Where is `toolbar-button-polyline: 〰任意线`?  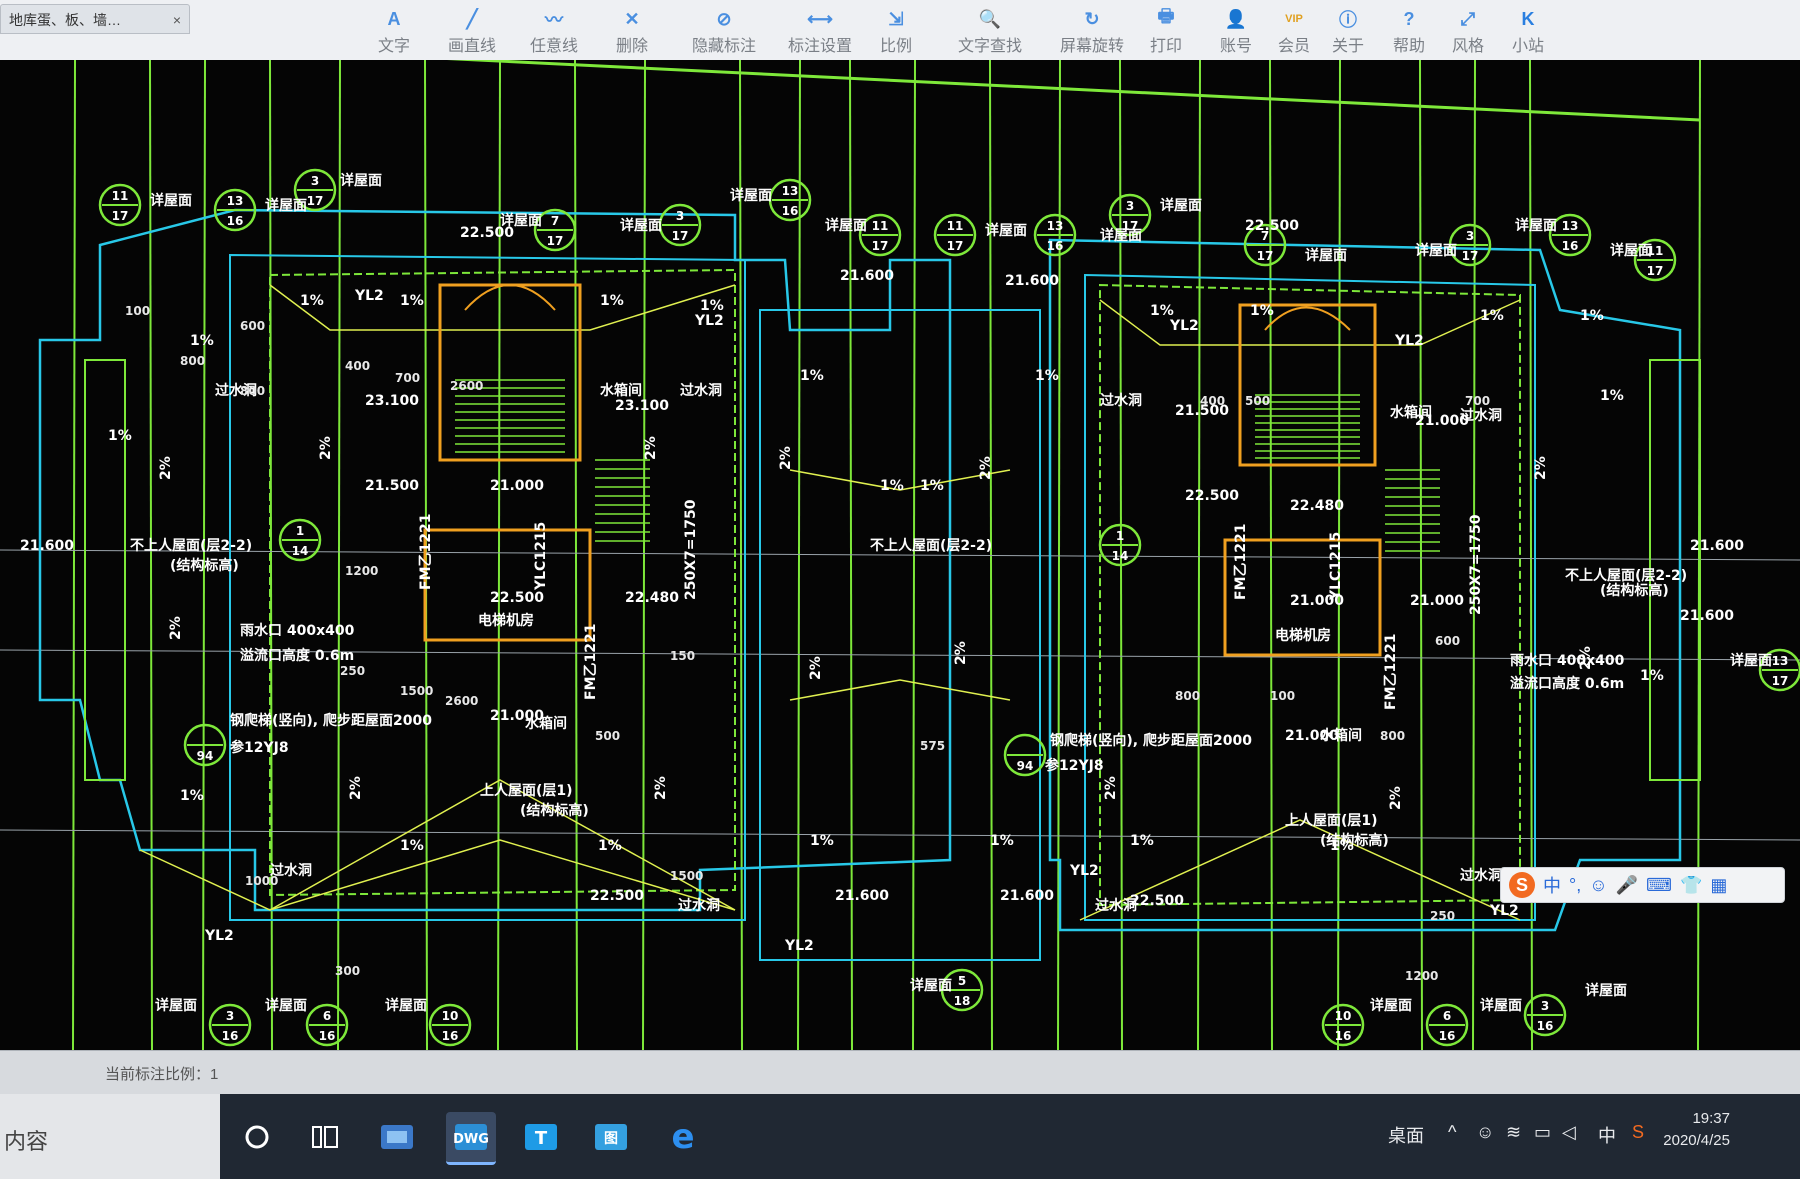 toolbar-button-polyline: 〰任意线 is located at coordinates (554, 28).